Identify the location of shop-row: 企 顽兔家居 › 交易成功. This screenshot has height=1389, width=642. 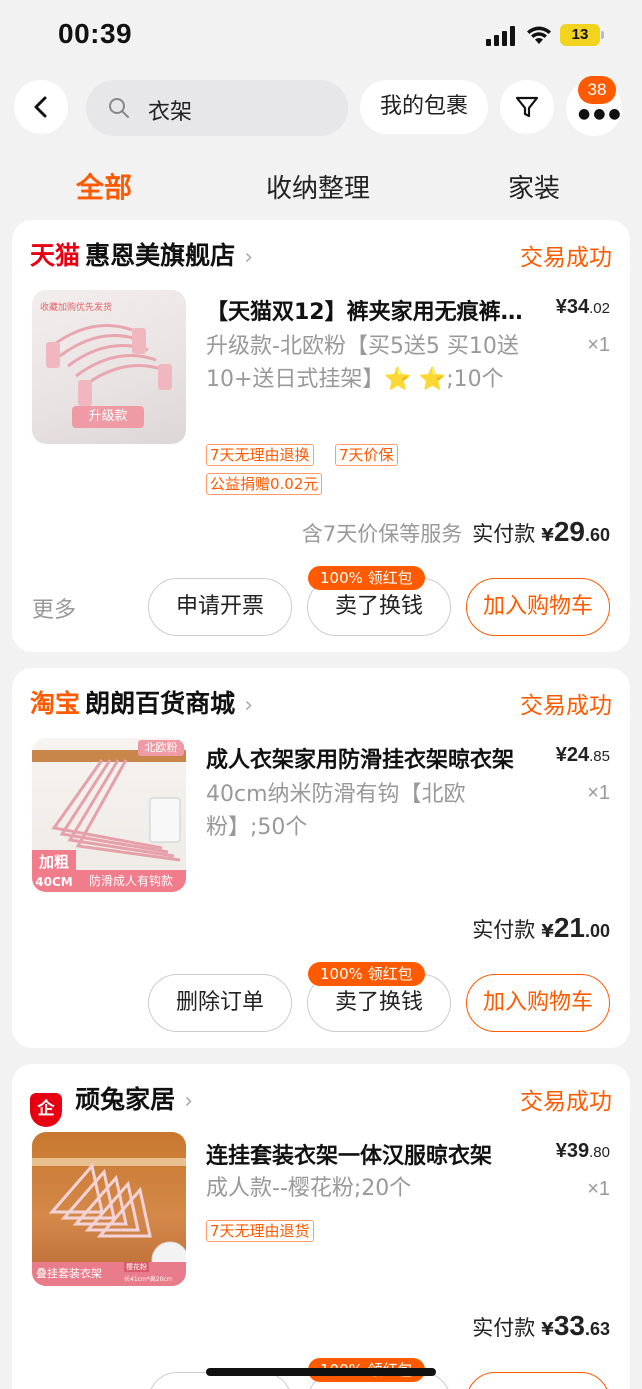
(321, 1103).